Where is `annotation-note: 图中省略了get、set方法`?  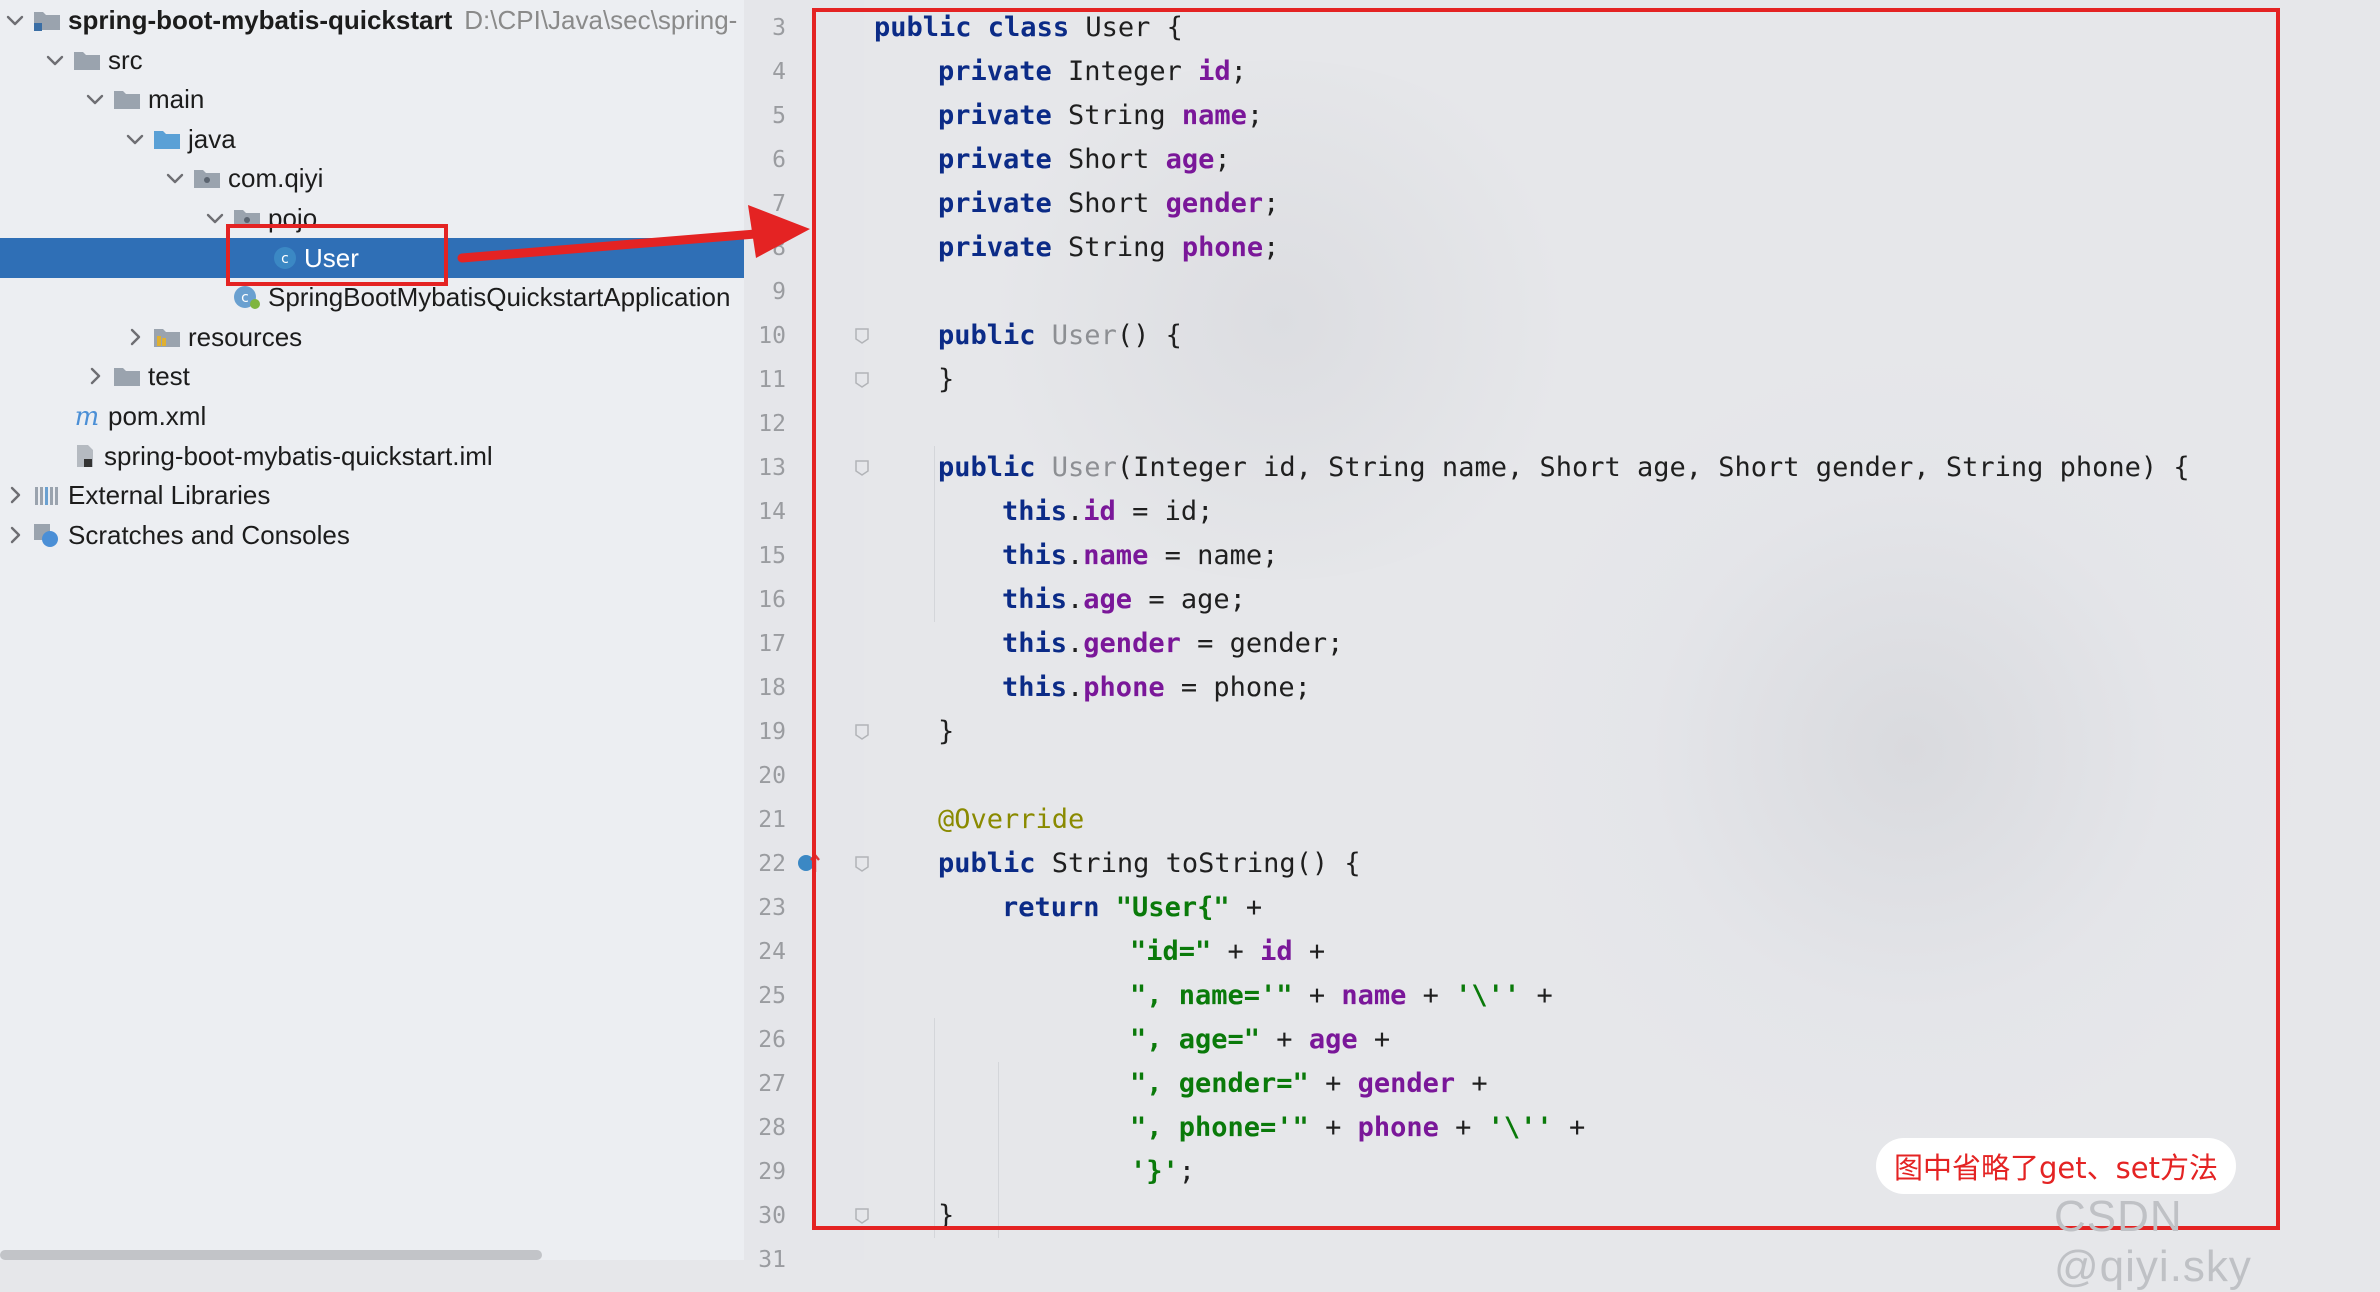
annotation-note: 图中省略了get、set方法 is located at coordinates (2056, 1166).